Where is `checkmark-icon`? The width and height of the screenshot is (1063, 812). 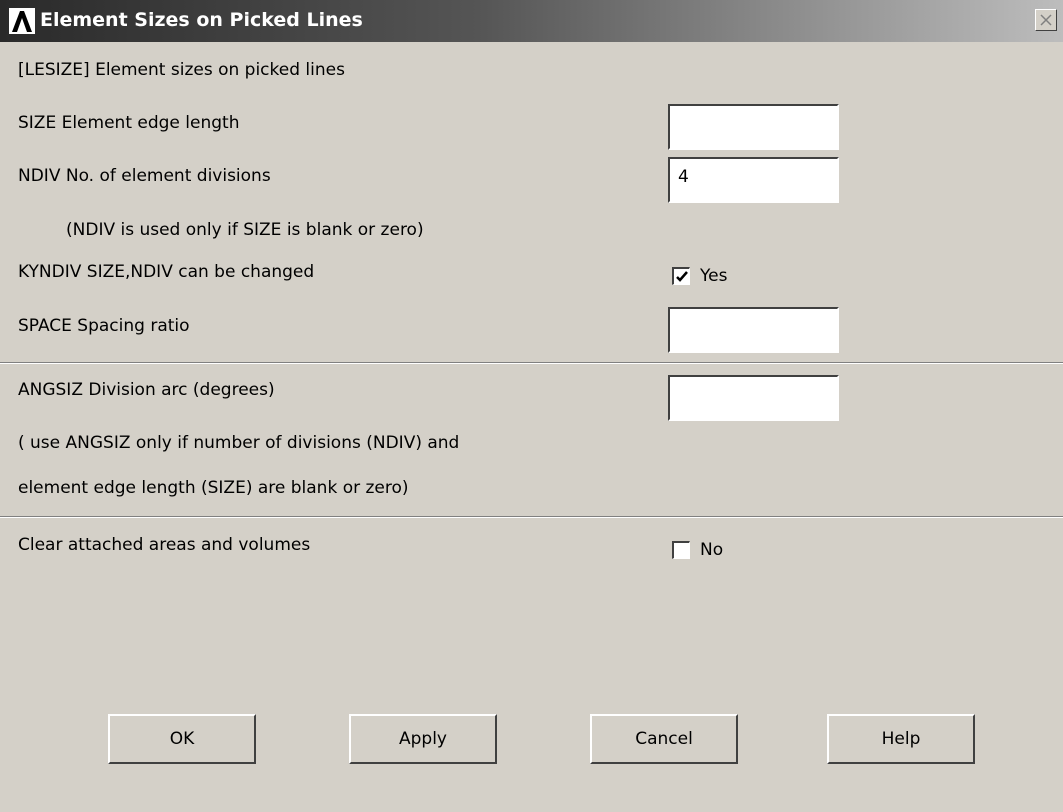 checkmark-icon is located at coordinates (681, 276).